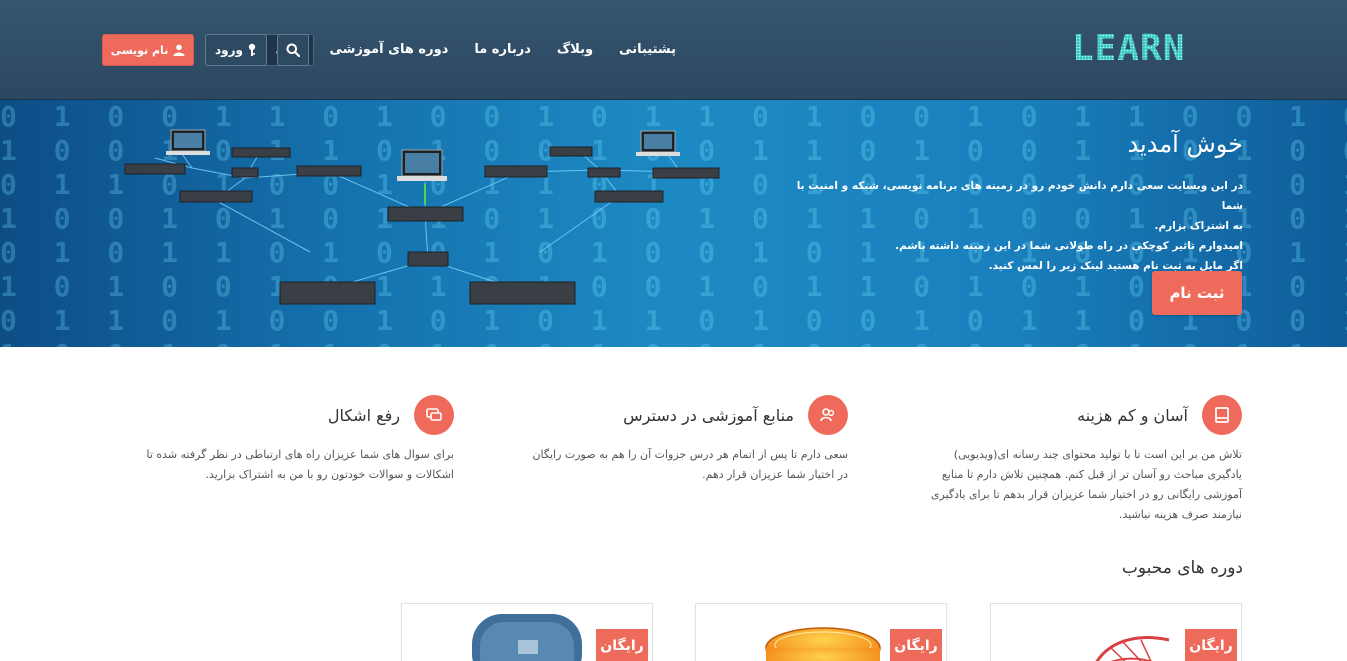 This screenshot has width=1347, height=661. I want to click on users-icon, so click(828, 415).